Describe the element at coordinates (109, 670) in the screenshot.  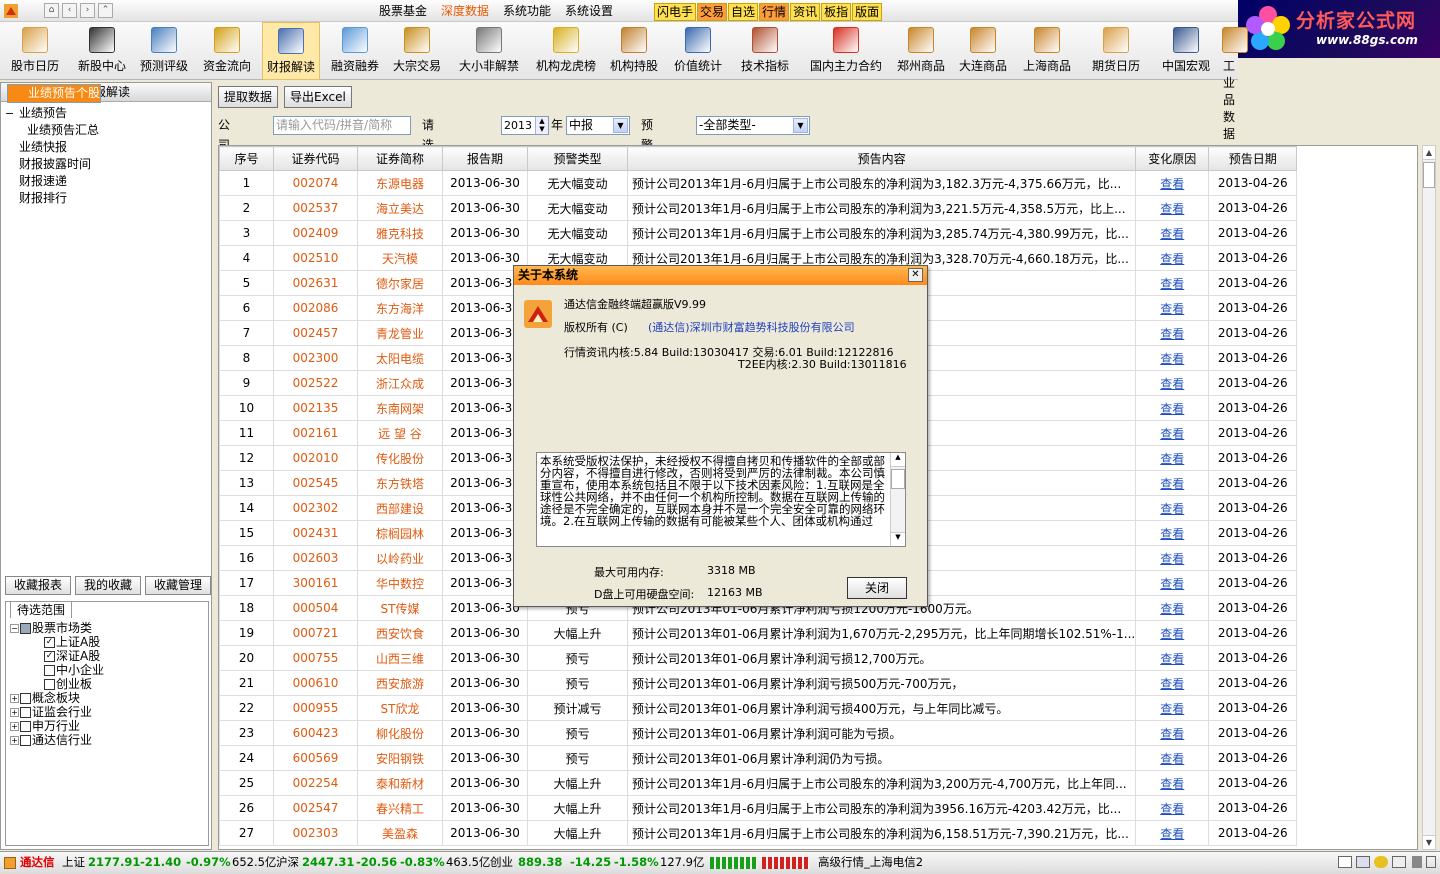
I see `pool-item: 中小企业` at that location.